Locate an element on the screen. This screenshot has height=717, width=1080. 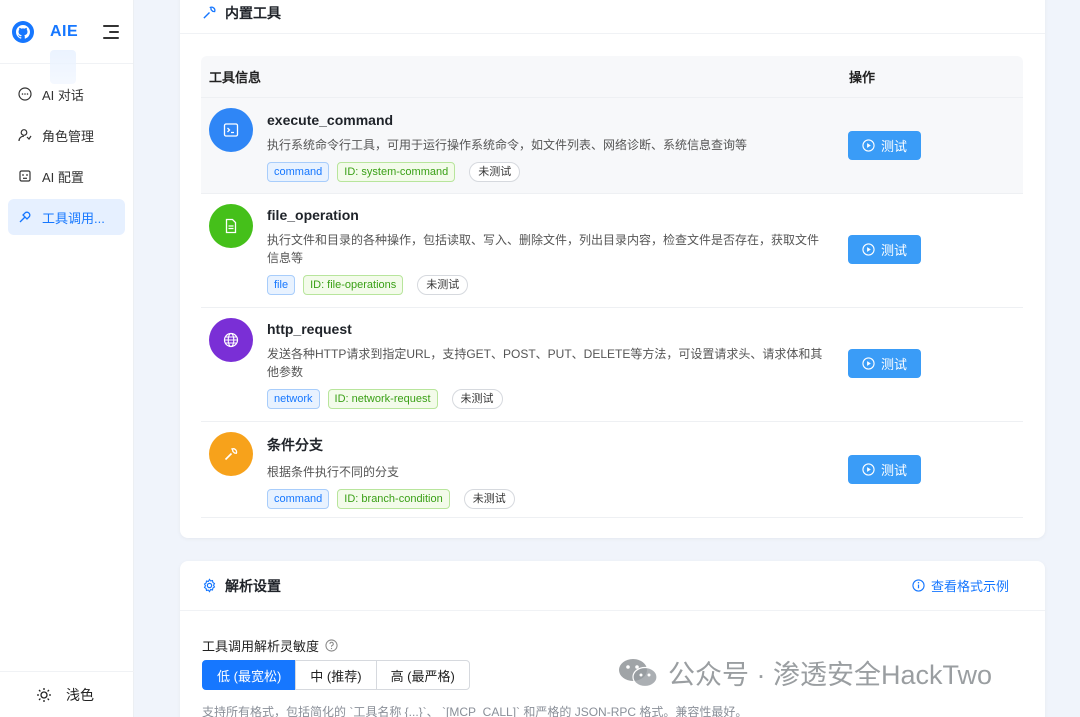
sidebar-item-label: AI 对话 is located at coordinates (63, 95).